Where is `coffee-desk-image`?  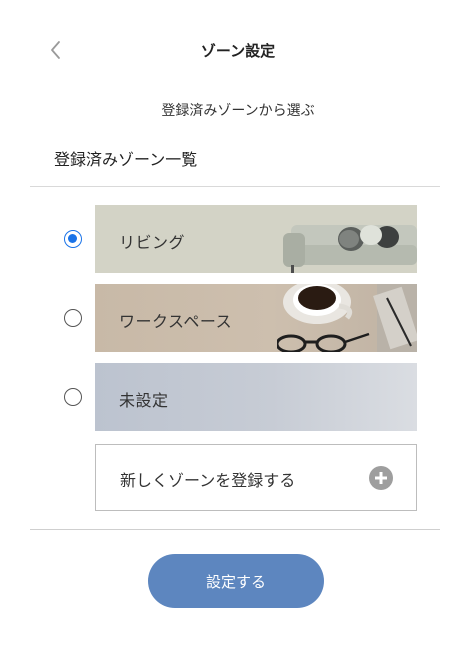
coffee-desk-image is located at coordinates (347, 318).